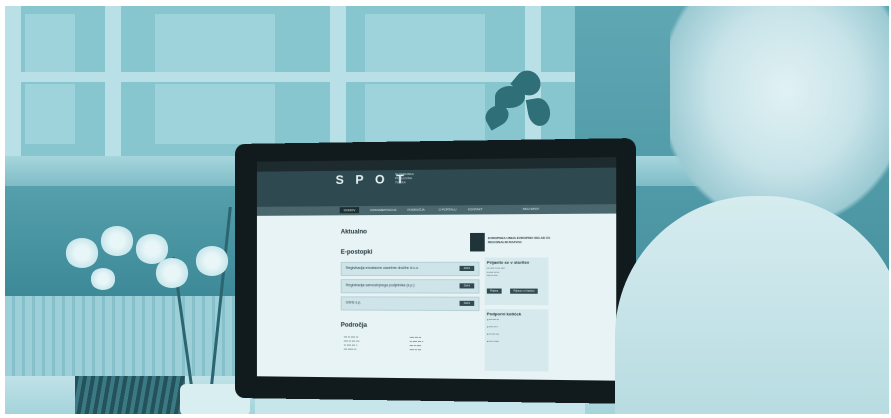 The image size is (891, 418). Describe the element at coordinates (531, 209) in the screenshot. I see `tab-moj-spot: MOJ SPOT` at that location.